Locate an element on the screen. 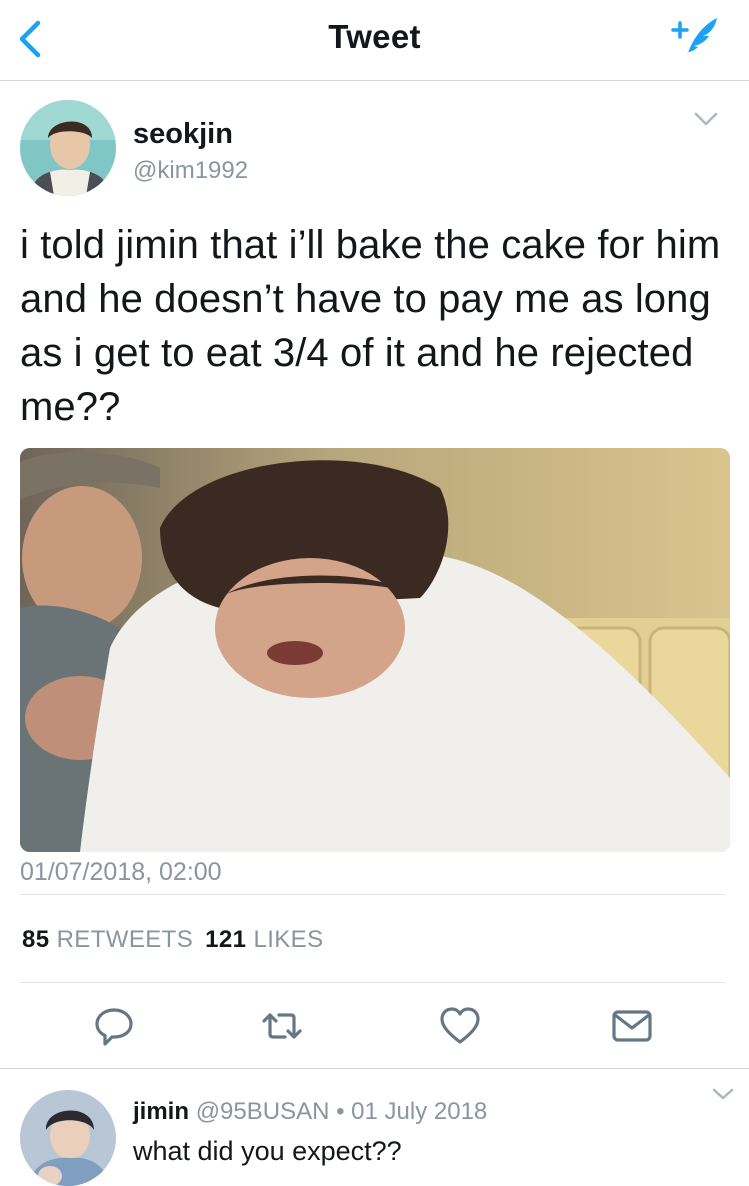  engagement-stats: 85 RETWEETS 121 LIKES is located at coordinates (173, 940).